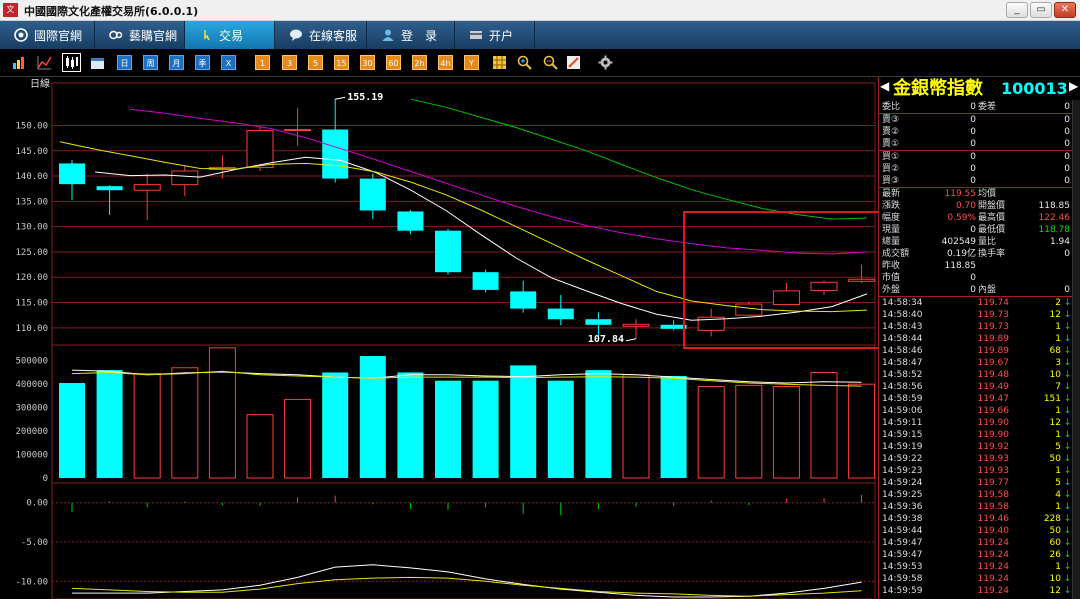 This screenshot has width=1080, height=599. What do you see at coordinates (1059, 242) in the screenshot?
I see `quote-row-value2: 1.94` at bounding box center [1059, 242].